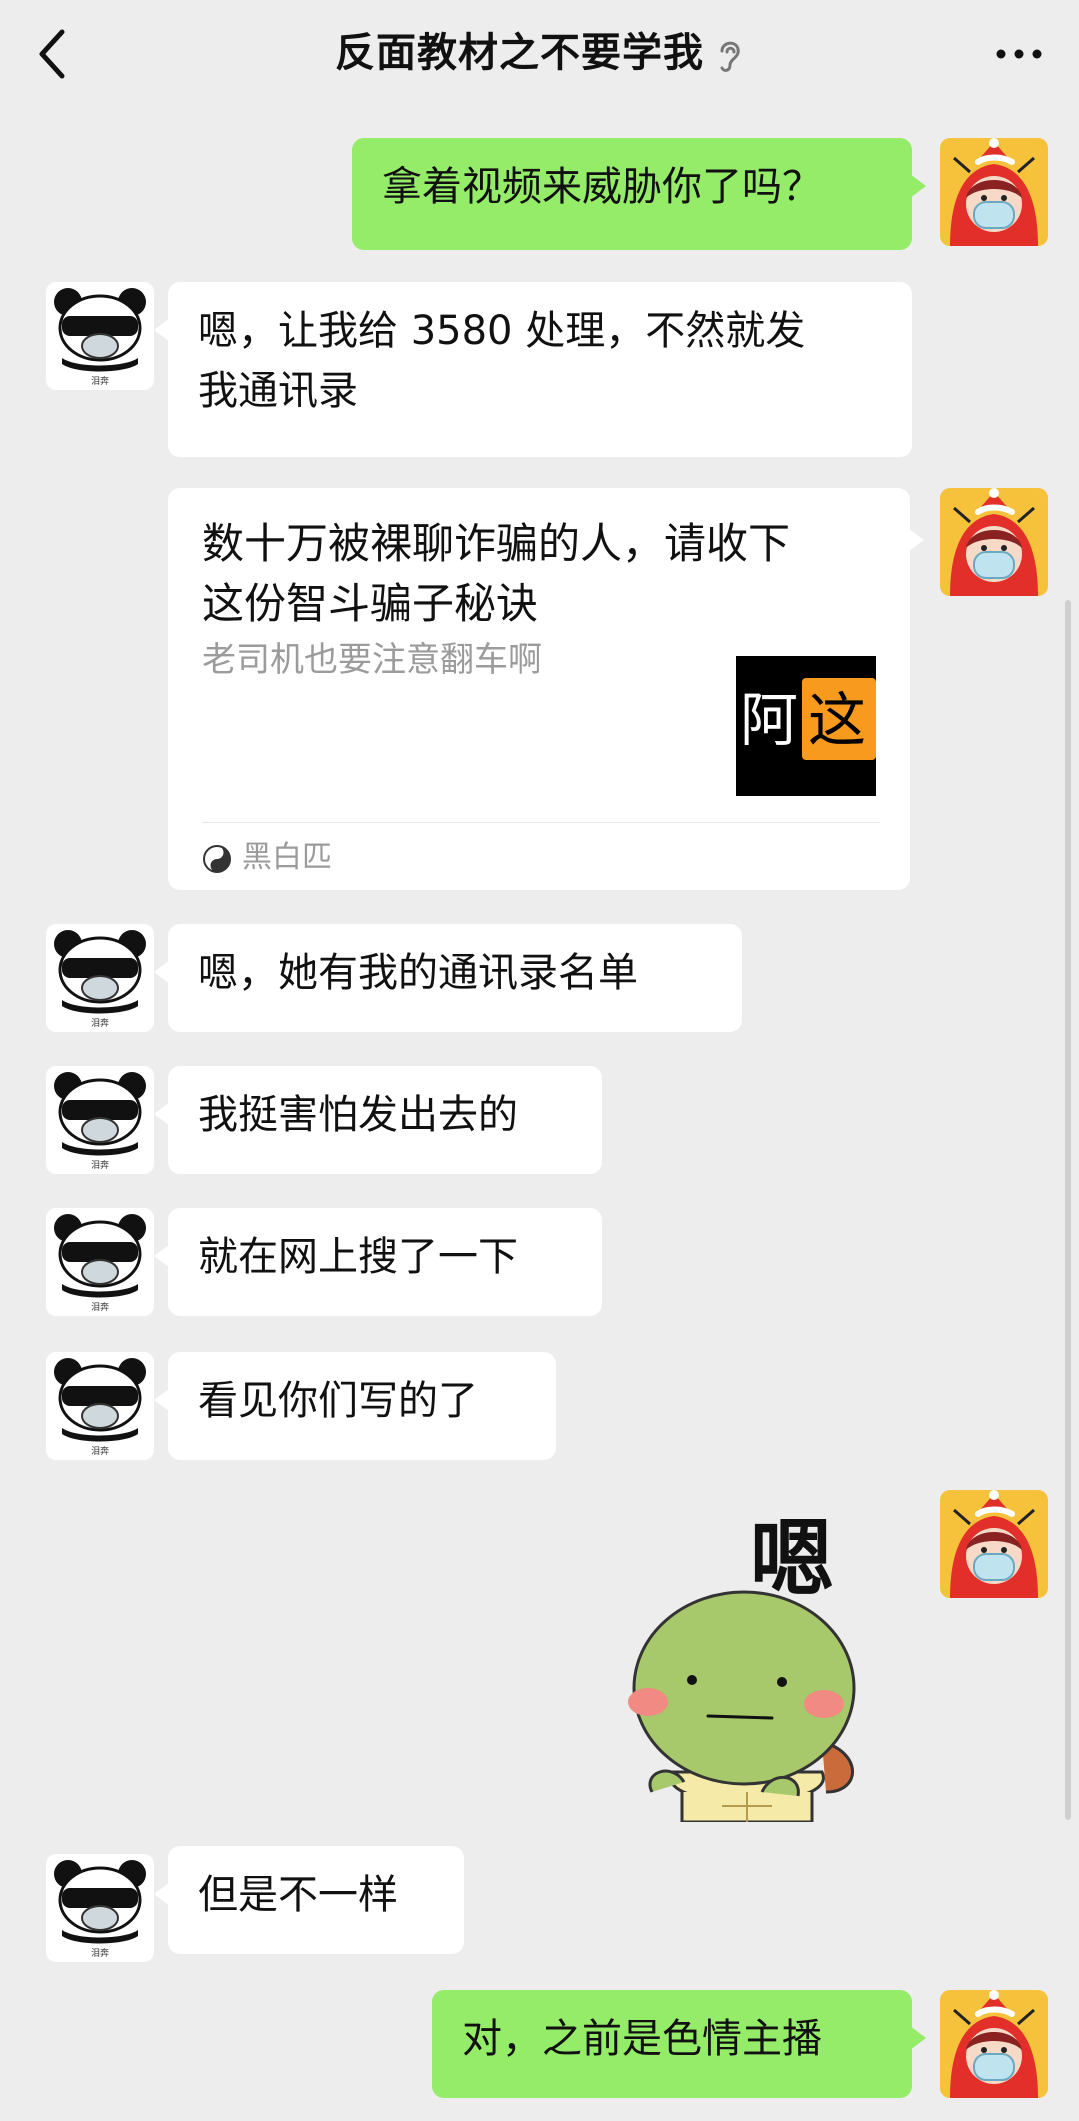 The width and height of the screenshot is (1079, 2121). I want to click on link-card-description: 老司机也要注意翻车啊, so click(372, 660).